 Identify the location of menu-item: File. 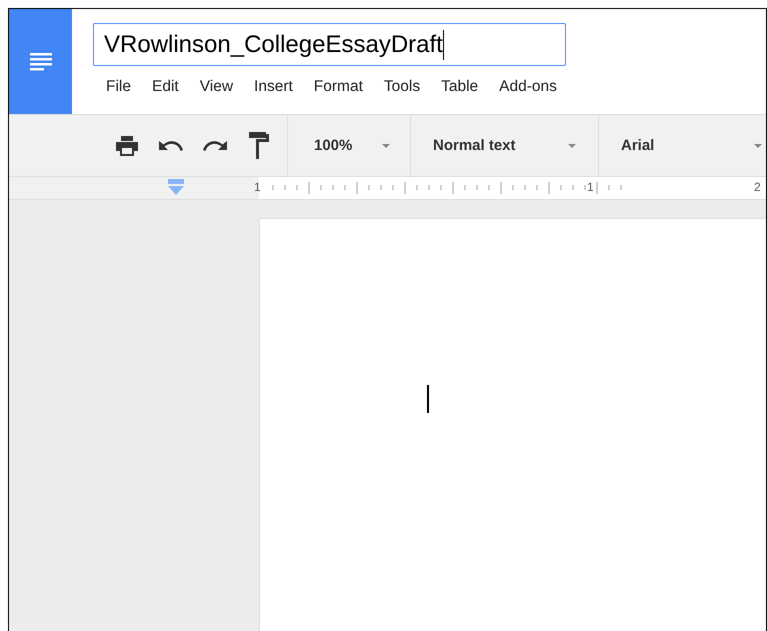
(117, 87).